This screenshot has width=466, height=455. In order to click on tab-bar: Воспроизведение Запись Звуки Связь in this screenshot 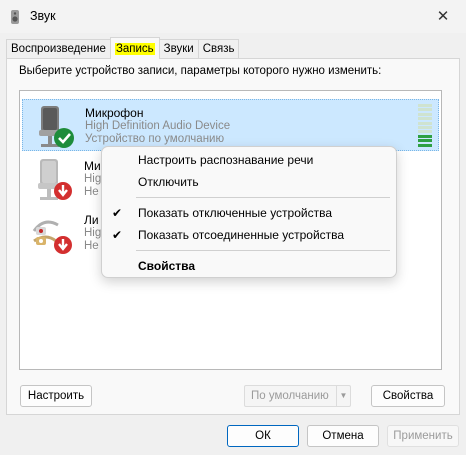, I will do `click(123, 48)`.